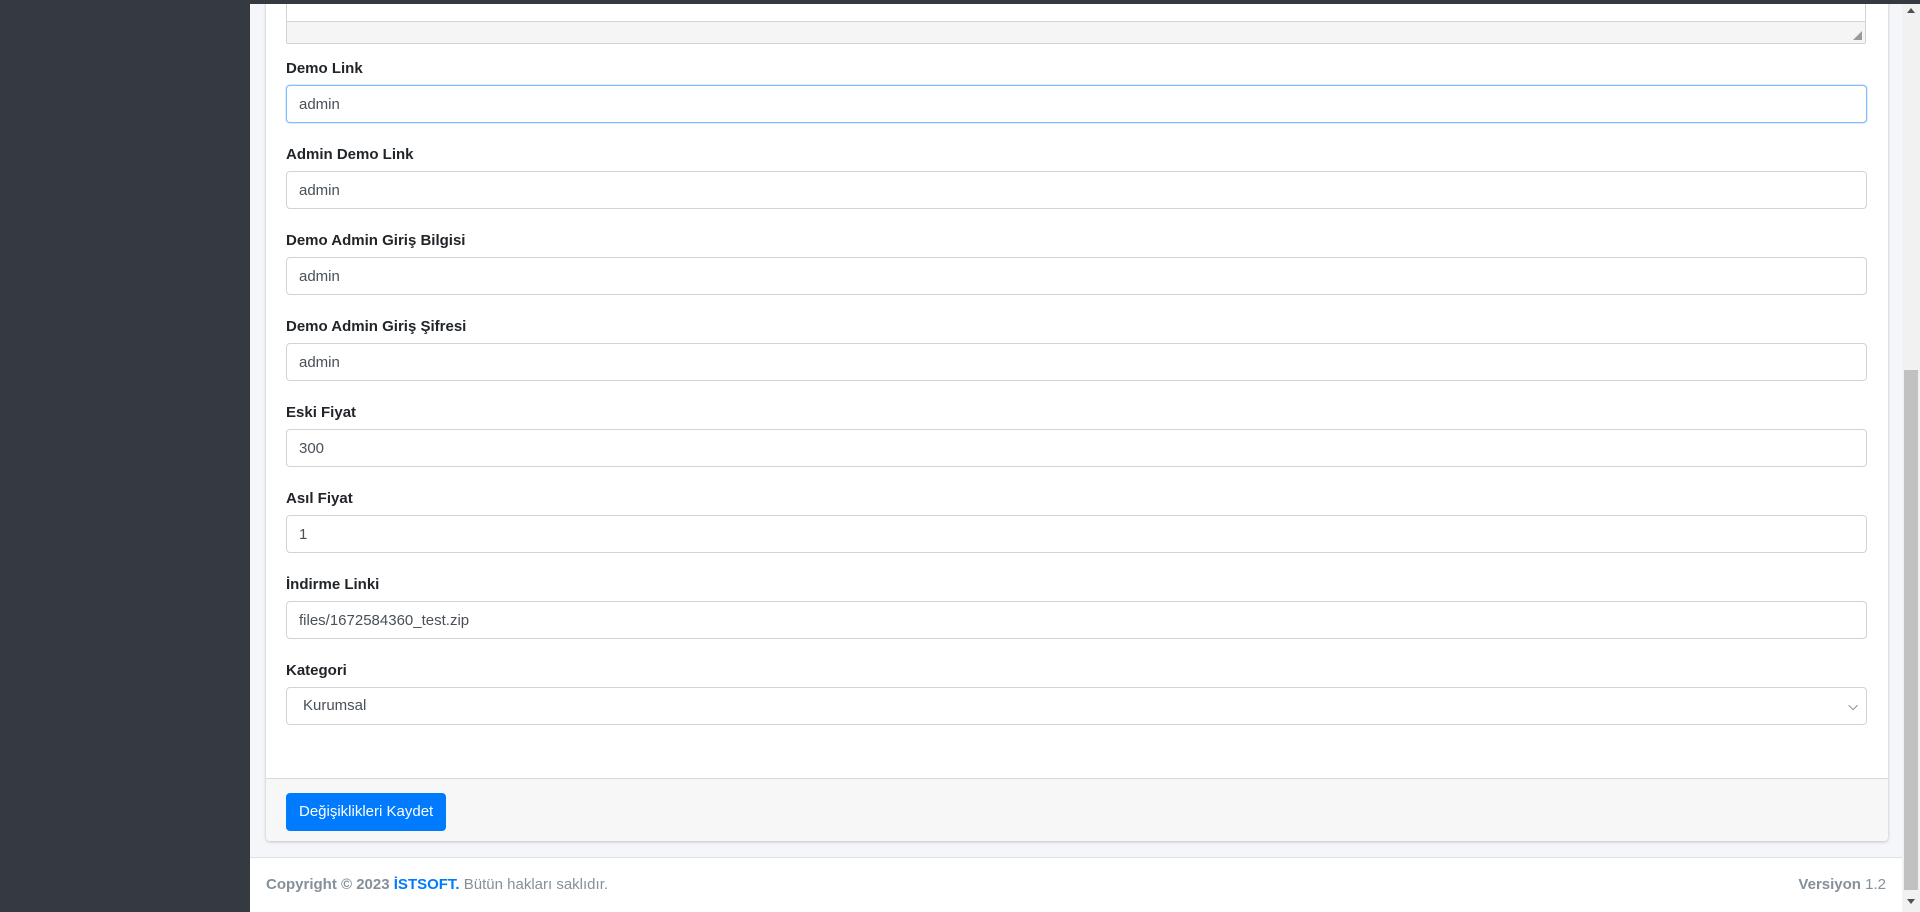 The width and height of the screenshot is (1920, 912). What do you see at coordinates (1076, 534) in the screenshot?
I see `actual-price-input` at bounding box center [1076, 534].